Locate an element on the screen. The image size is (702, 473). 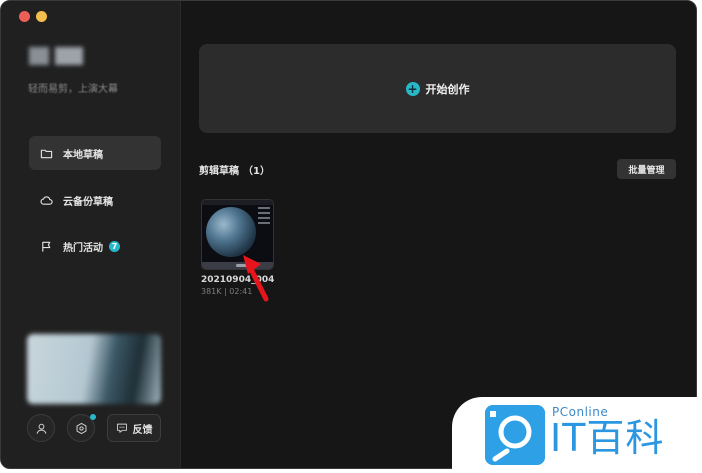
sidebar-footer: 反馈 is located at coordinates (94, 428).